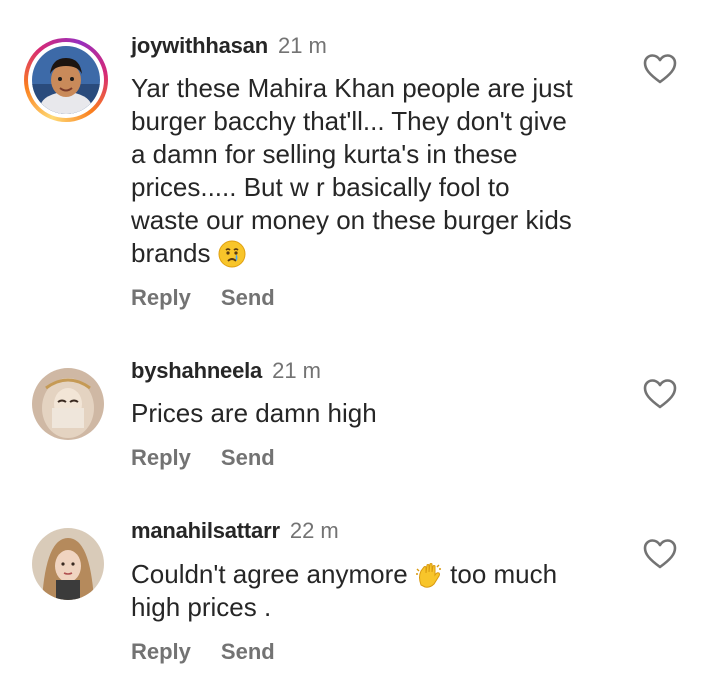 The height and width of the screenshot is (679, 720). What do you see at coordinates (504, 574) in the screenshot?
I see `comment-text-fragment: too much` at bounding box center [504, 574].